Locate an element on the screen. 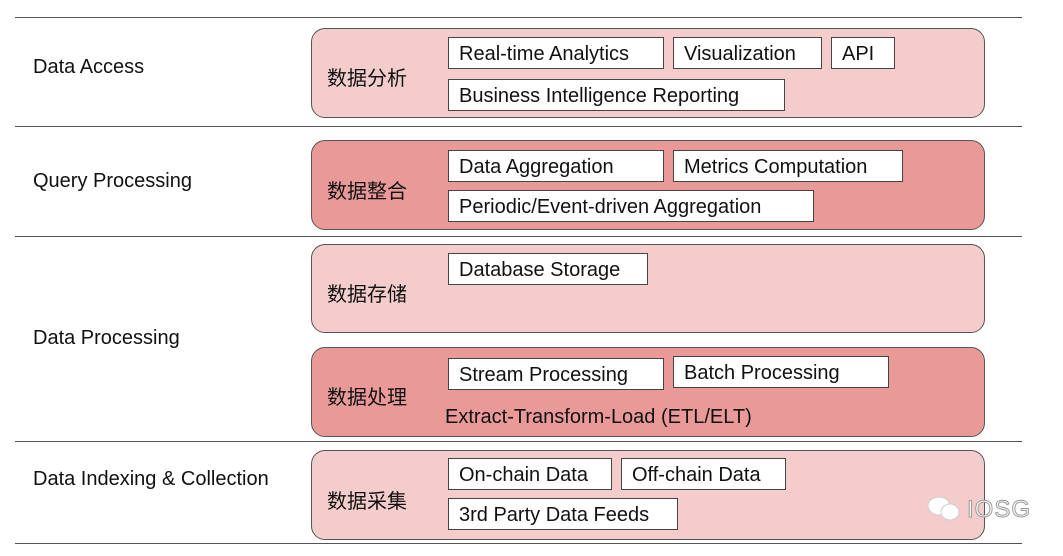  layer-label-data-processing: Data Processing is located at coordinates (106, 338).